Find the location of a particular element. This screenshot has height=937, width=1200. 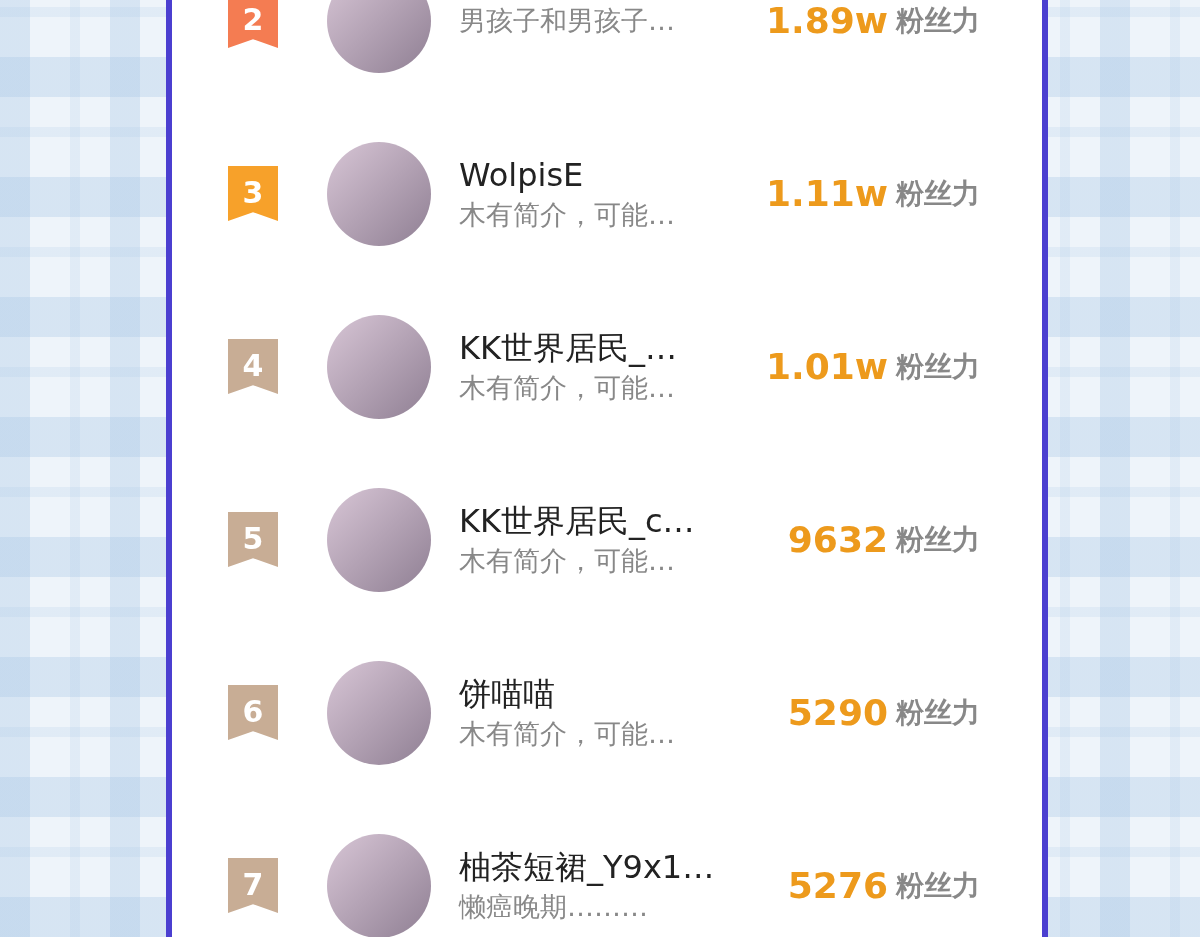

avatar-placeholder is located at coordinates (379, 36).